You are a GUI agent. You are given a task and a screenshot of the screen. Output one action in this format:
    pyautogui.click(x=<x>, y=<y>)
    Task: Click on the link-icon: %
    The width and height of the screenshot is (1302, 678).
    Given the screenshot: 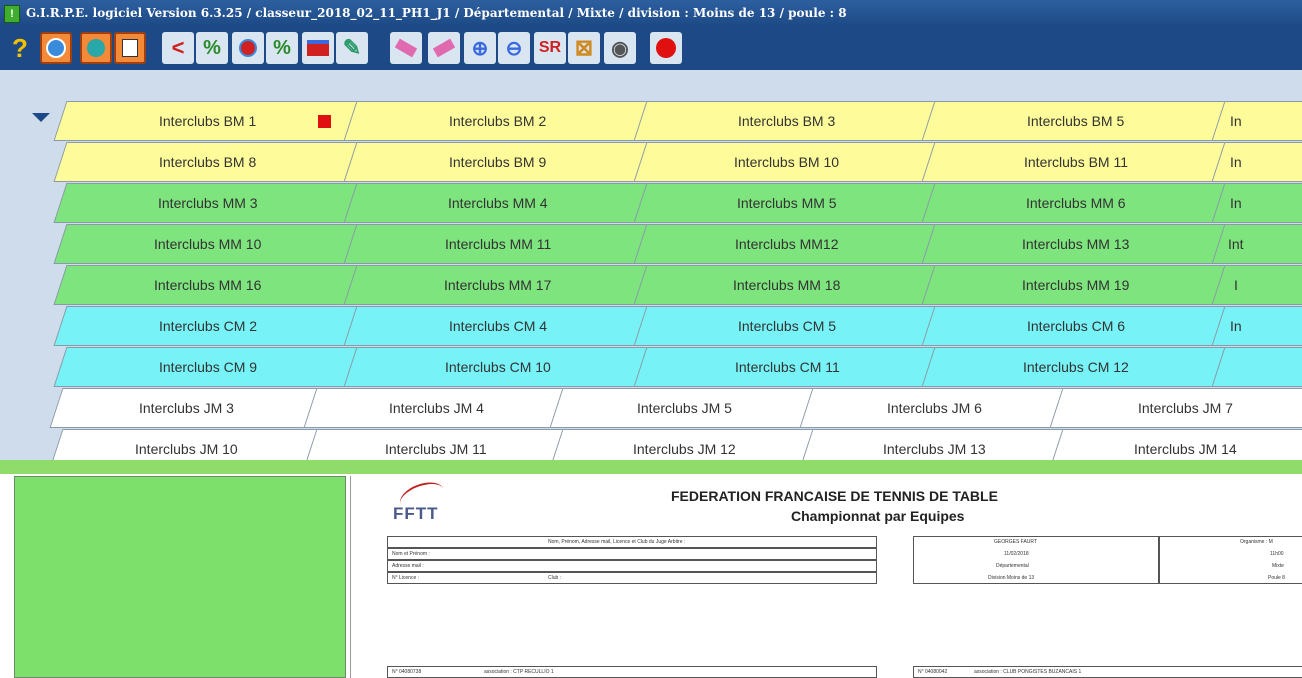 What is the action you would take?
    pyautogui.click(x=212, y=48)
    